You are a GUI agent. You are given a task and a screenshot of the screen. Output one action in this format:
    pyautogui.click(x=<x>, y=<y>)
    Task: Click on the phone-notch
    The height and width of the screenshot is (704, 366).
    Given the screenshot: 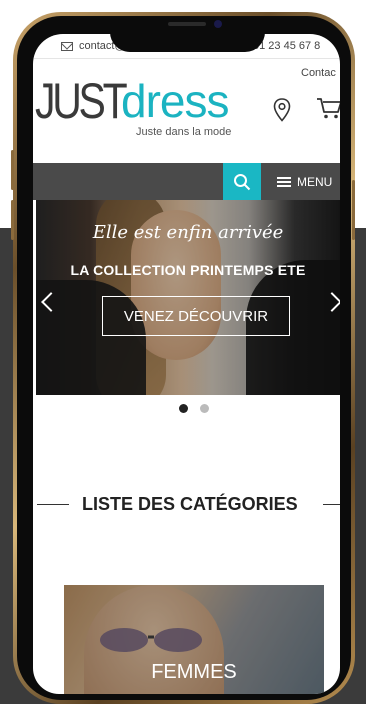 What is the action you would take?
    pyautogui.click(x=187, y=34)
    